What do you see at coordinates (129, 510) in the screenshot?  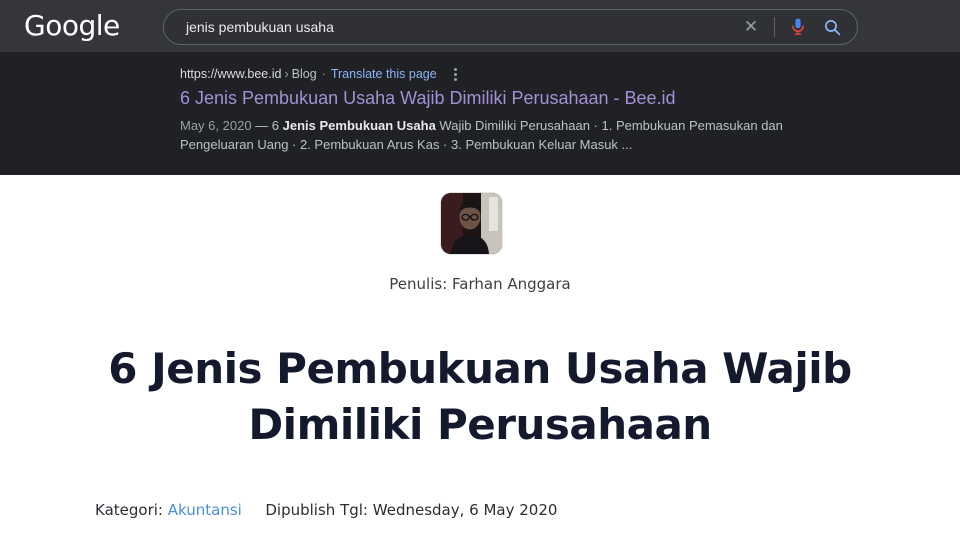 I see `category-label: Kategori:` at bounding box center [129, 510].